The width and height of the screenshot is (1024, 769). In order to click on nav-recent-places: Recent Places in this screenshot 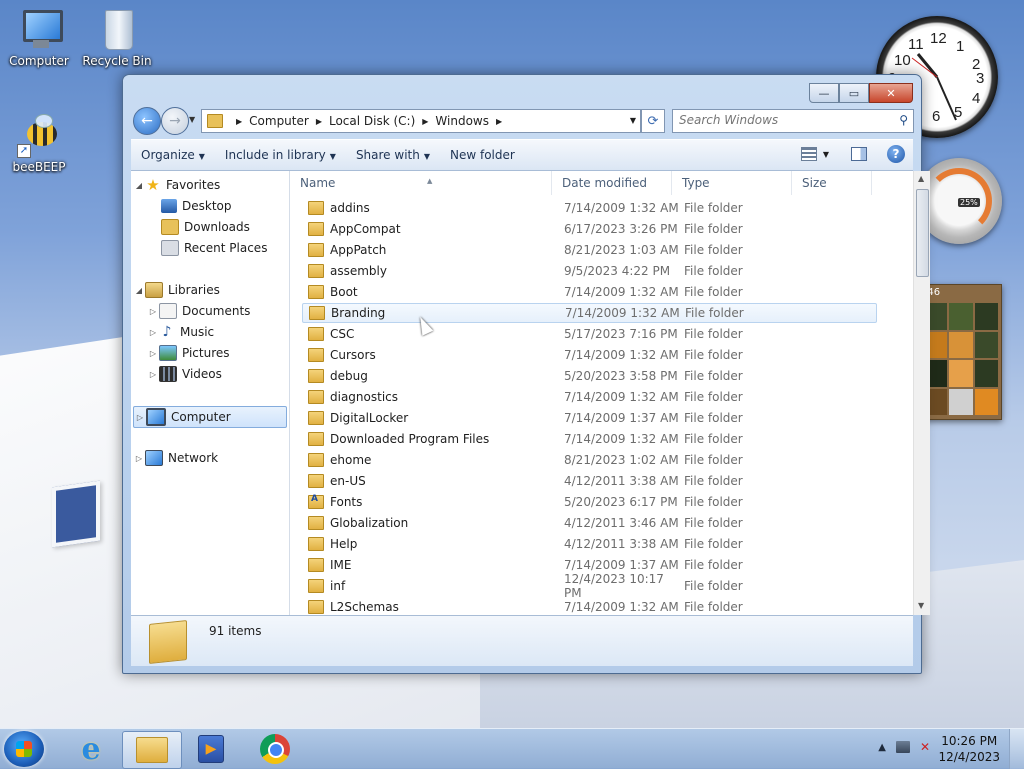, I will do `click(214, 248)`.